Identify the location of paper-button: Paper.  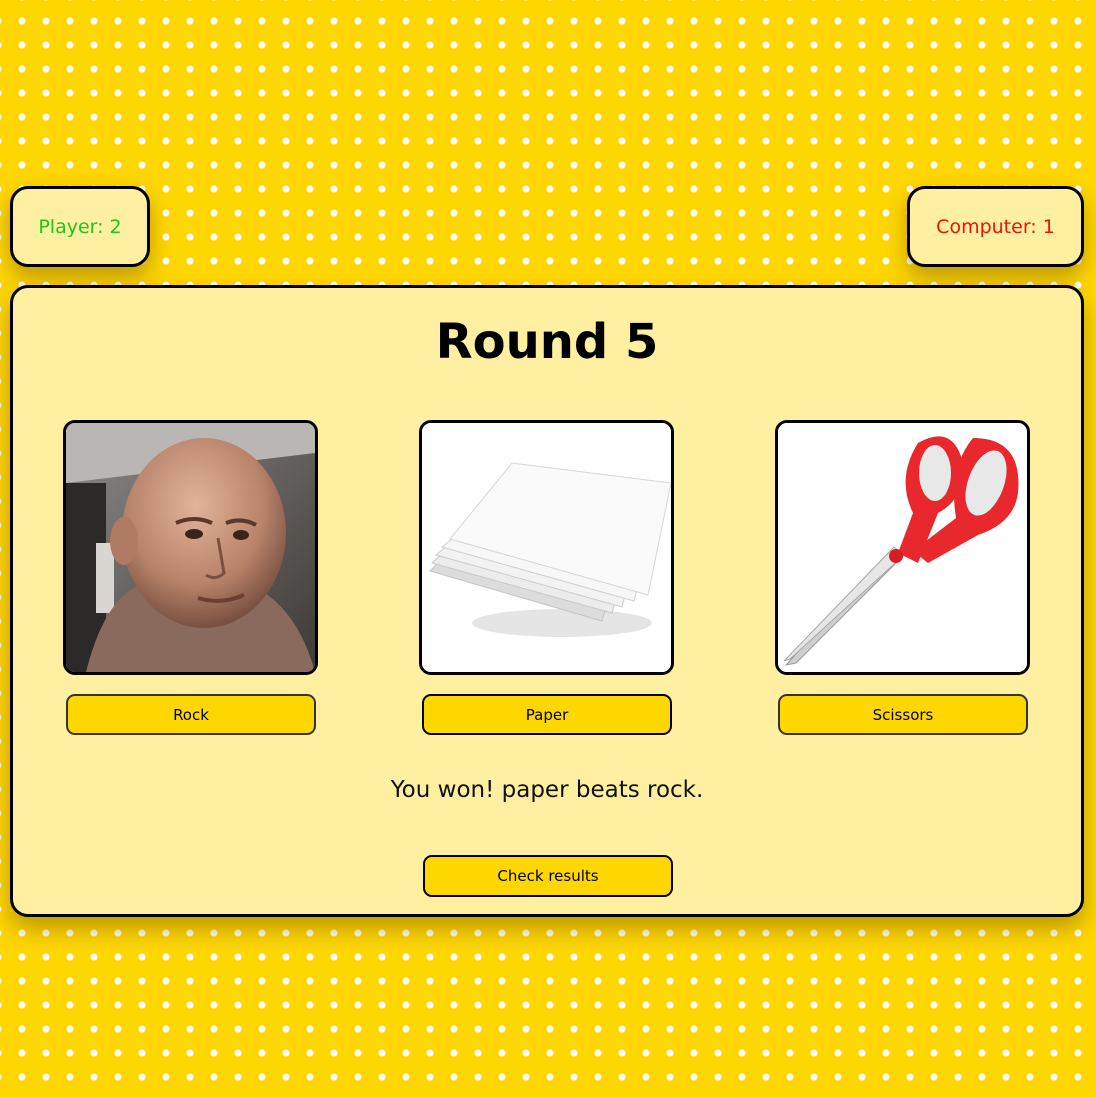
(547, 714).